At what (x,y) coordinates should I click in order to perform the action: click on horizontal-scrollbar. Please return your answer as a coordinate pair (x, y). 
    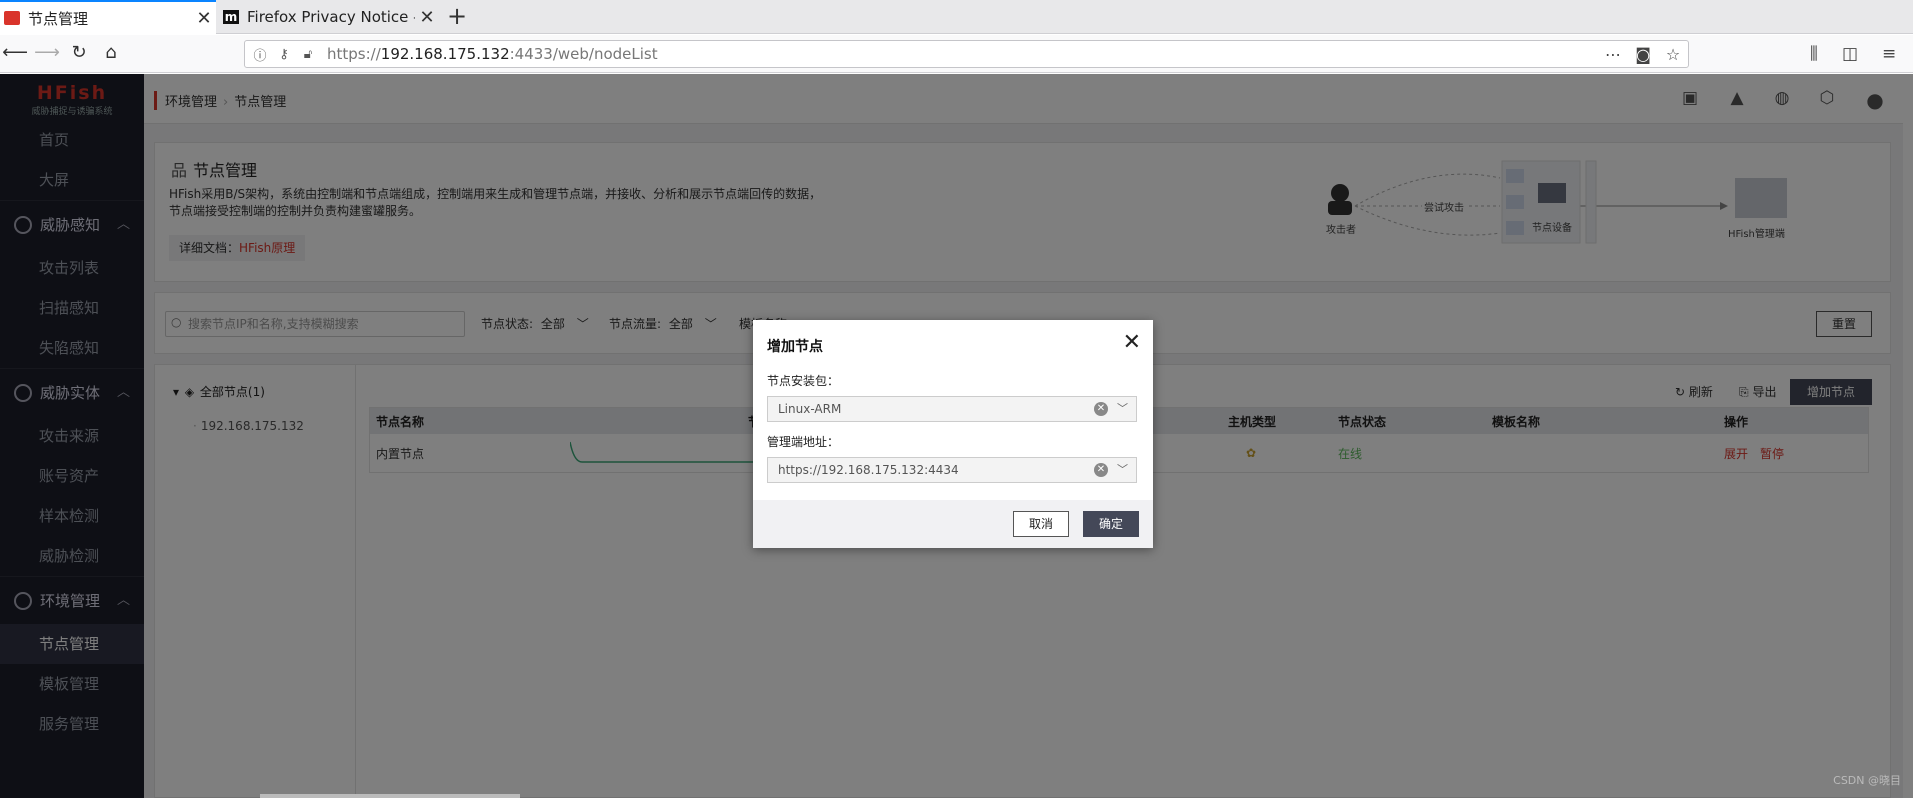
    Looking at the image, I should click on (390, 796).